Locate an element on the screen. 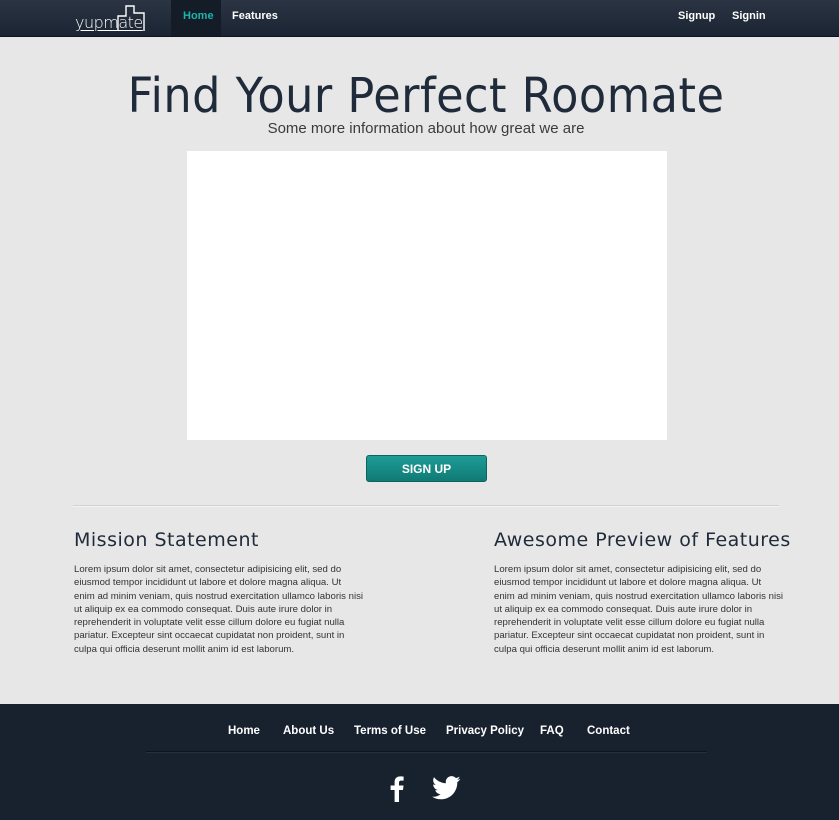 This screenshot has height=820, width=839. footer-link-privacy: Privacy Policy is located at coordinates (485, 731).